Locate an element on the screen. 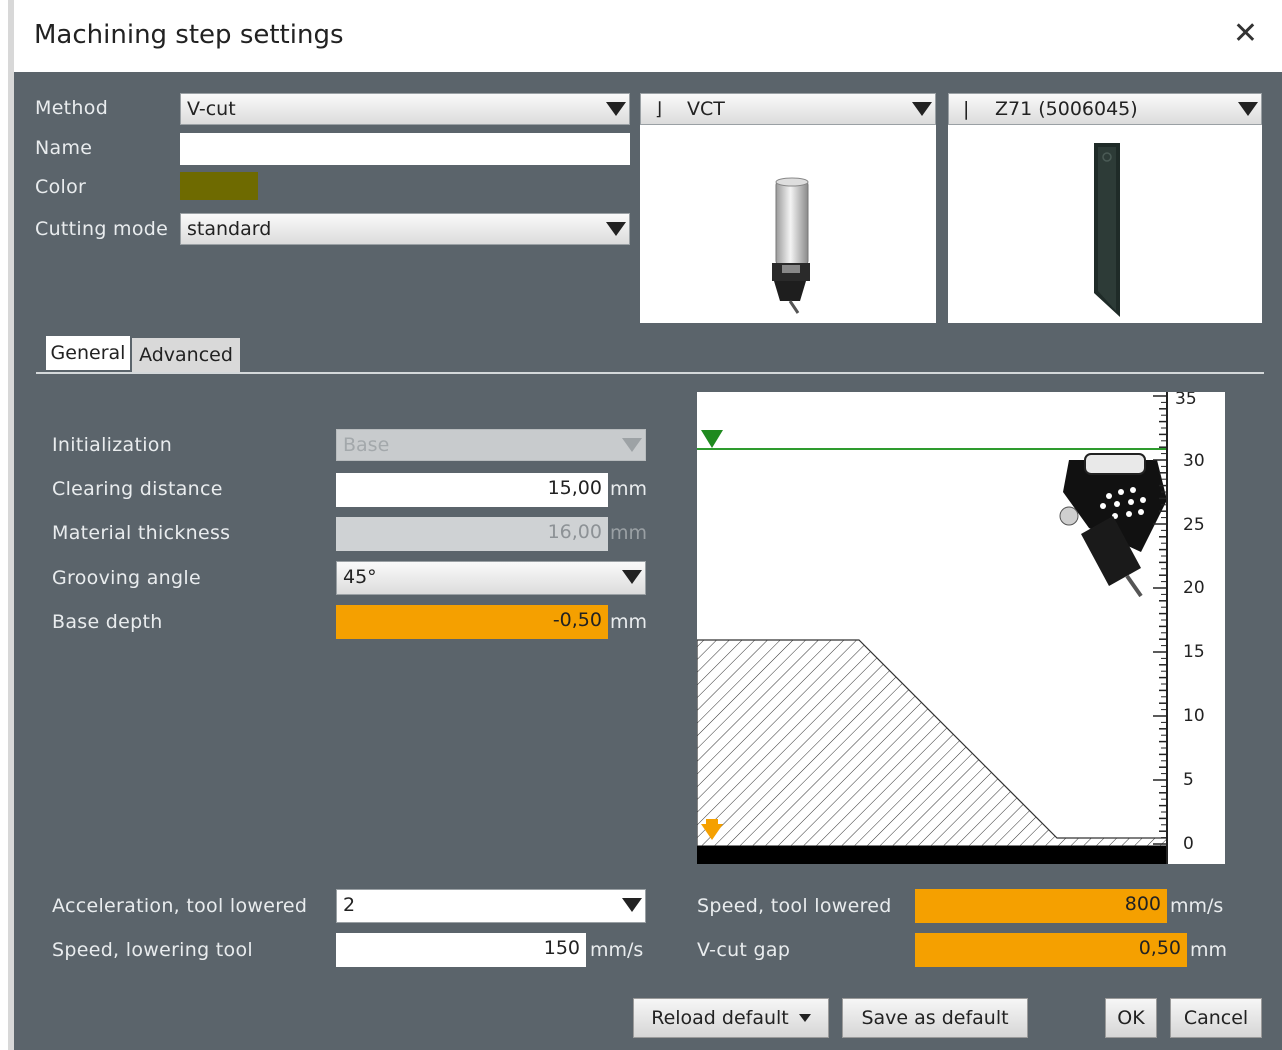 The height and width of the screenshot is (1050, 1282). acceleration-label: Acceleration, tool lowered is located at coordinates (180, 906).